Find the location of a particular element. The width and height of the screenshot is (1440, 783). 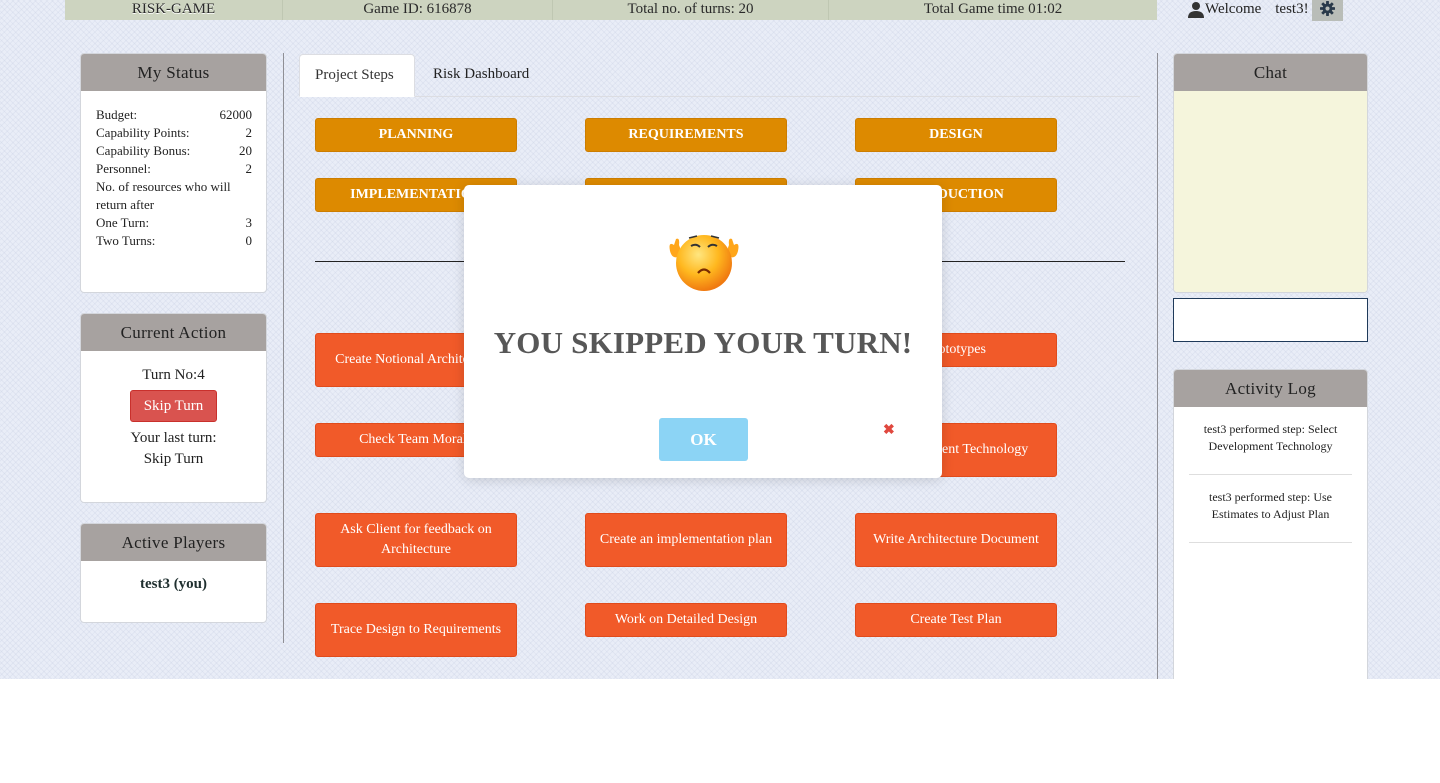

welcome-area: Welcome test3! is located at coordinates (1248, 9).